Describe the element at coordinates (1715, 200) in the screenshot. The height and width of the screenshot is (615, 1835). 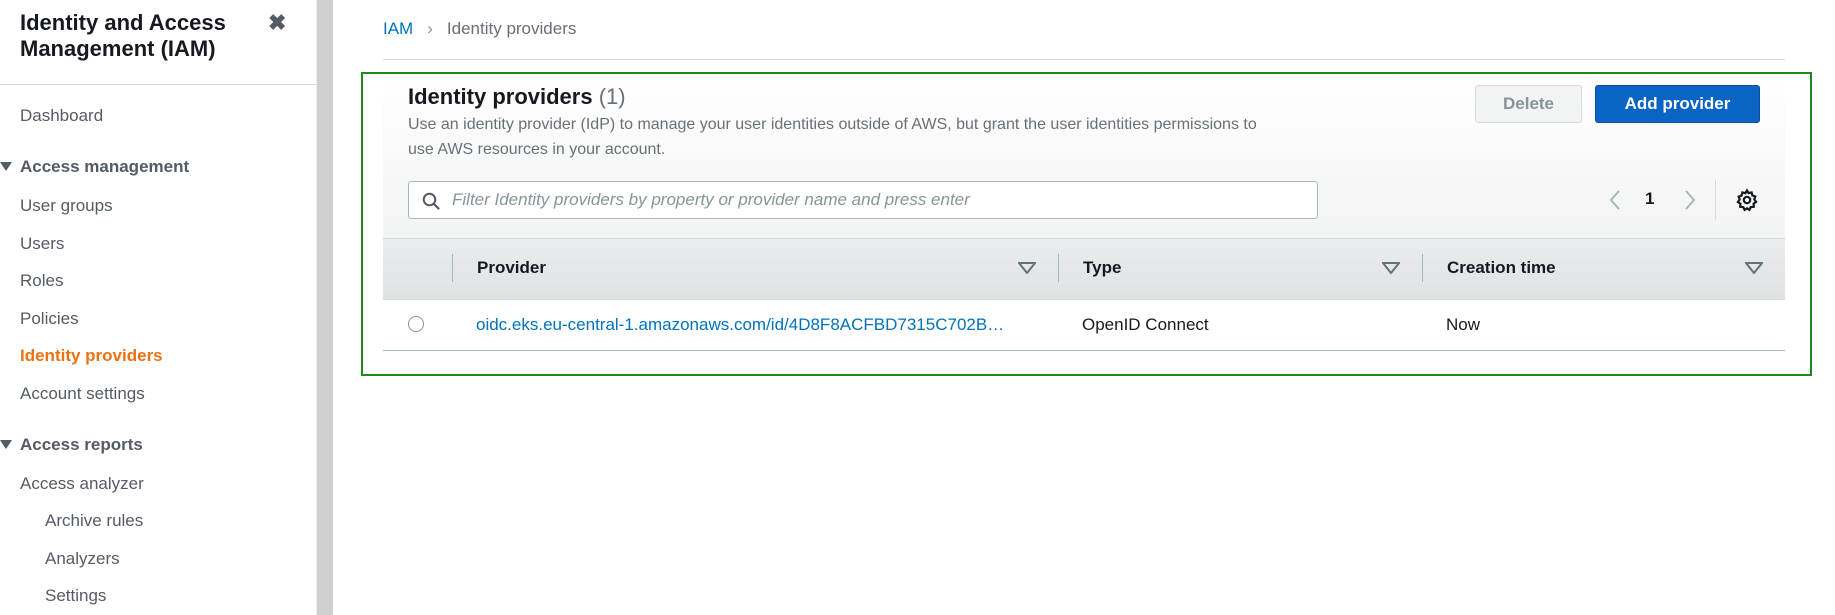
I see `pager-divider` at that location.